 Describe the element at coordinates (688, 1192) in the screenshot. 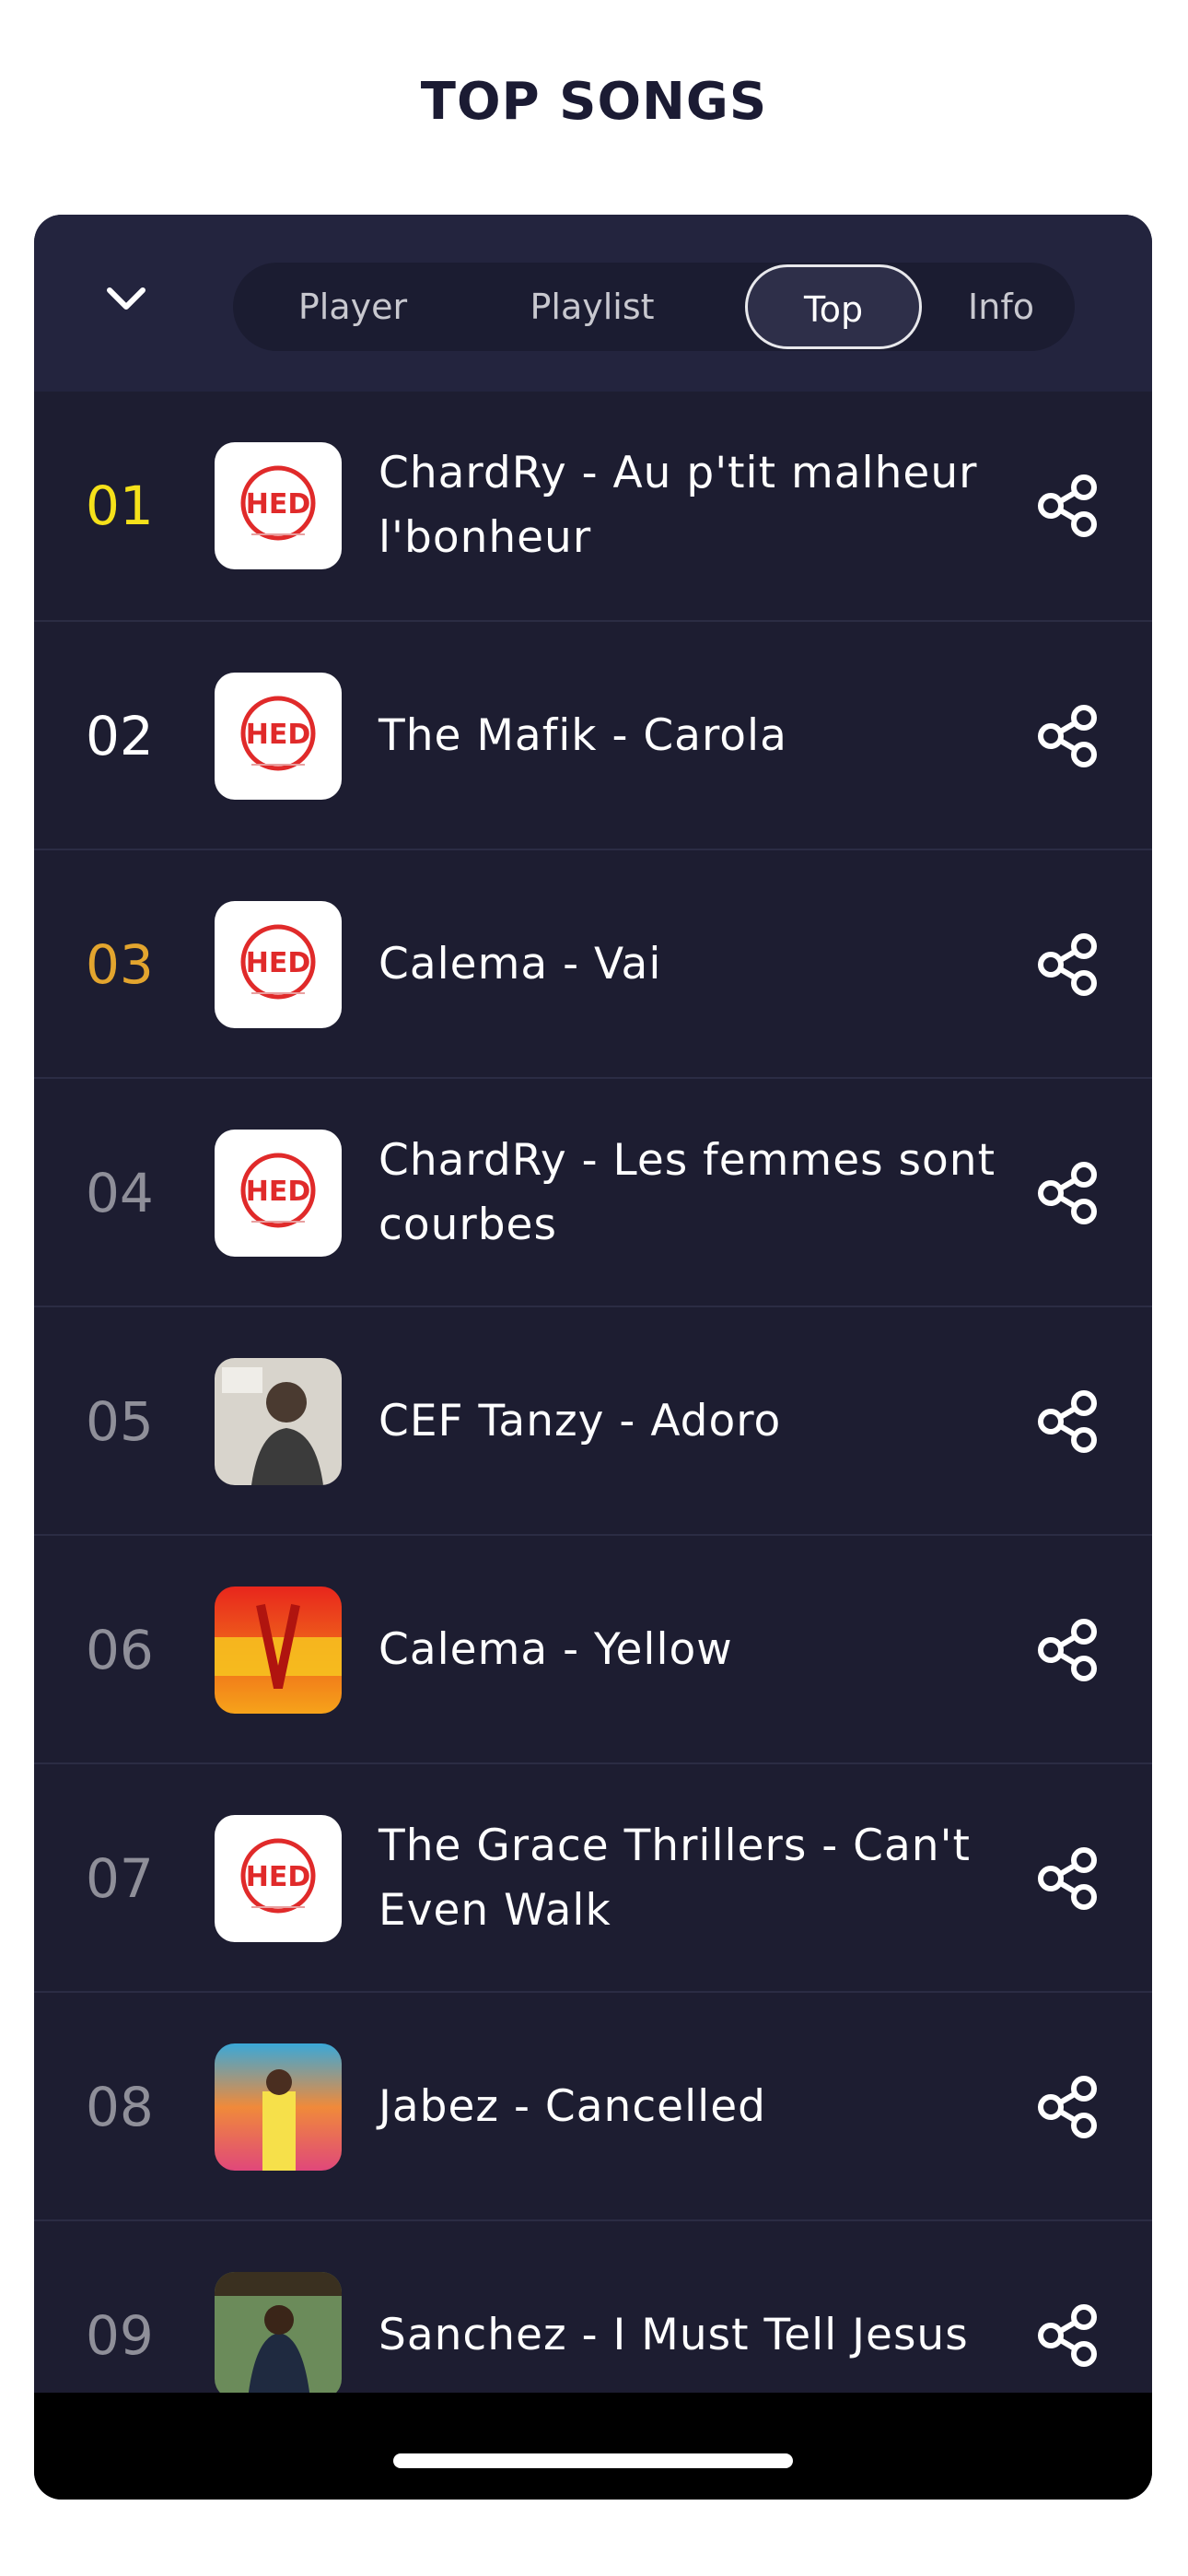

I see `song-title: ChardRy - Les femmes sont courbes` at that location.